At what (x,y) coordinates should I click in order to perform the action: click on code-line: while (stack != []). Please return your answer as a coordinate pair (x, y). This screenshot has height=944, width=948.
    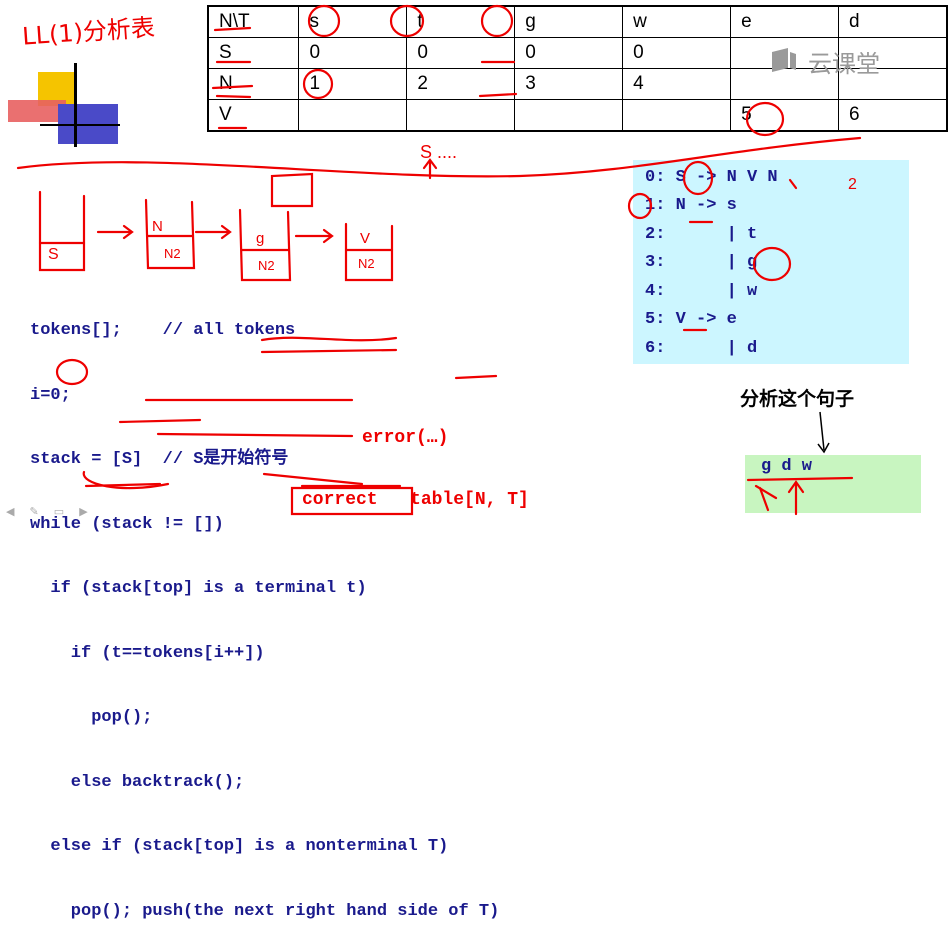
    Looking at the image, I should click on (127, 524).